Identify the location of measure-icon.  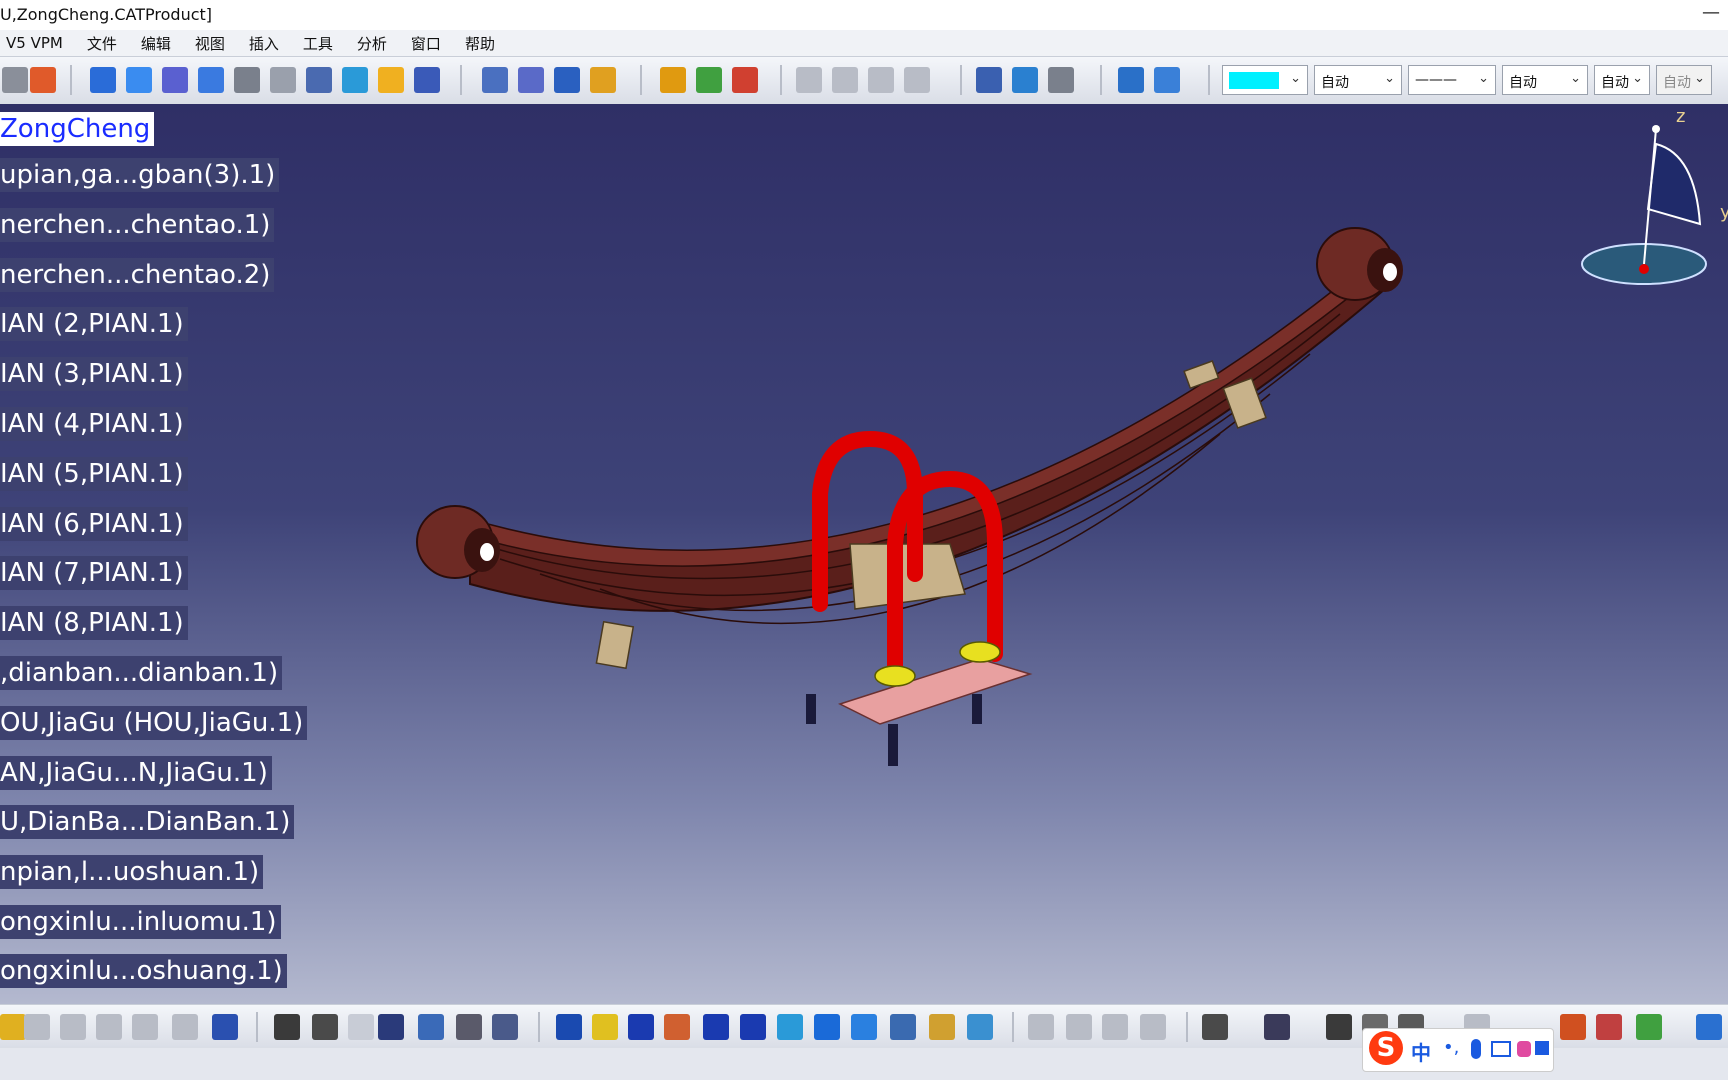
(1277, 1027).